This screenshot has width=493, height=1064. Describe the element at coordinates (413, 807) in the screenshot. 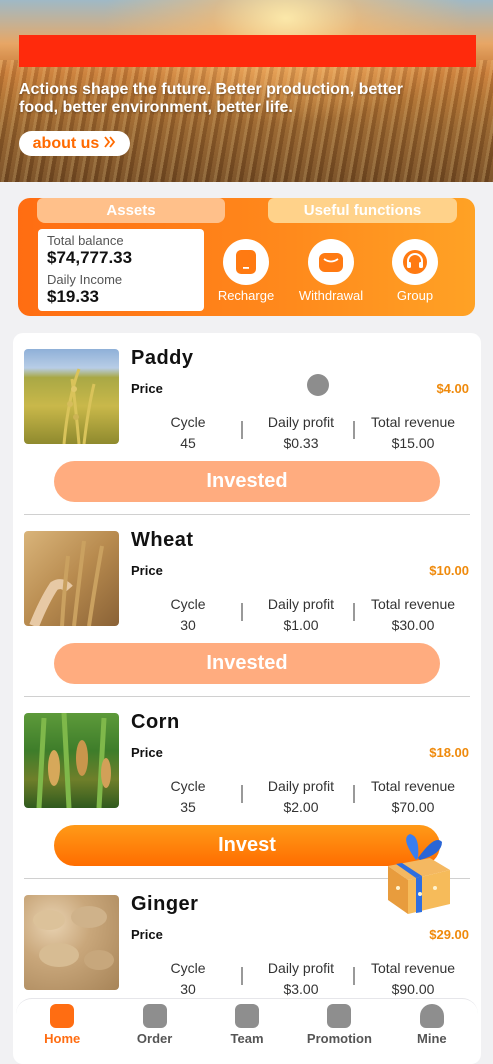

I see `total-revenue-value: $70.00` at that location.